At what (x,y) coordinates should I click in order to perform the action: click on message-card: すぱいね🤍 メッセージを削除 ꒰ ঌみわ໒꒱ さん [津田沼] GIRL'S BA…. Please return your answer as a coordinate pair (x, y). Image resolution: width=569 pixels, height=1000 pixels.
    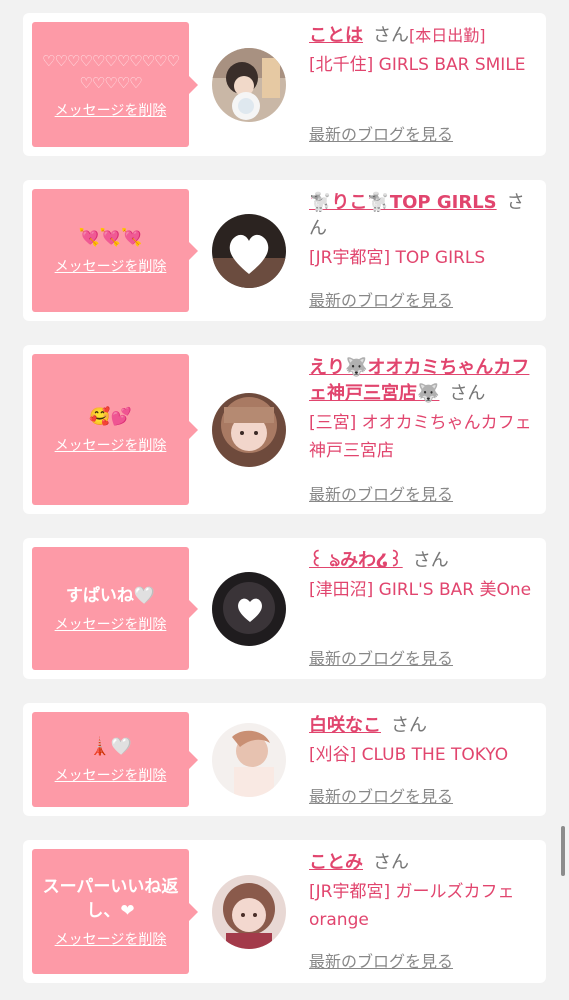
    Looking at the image, I should click on (284, 608).